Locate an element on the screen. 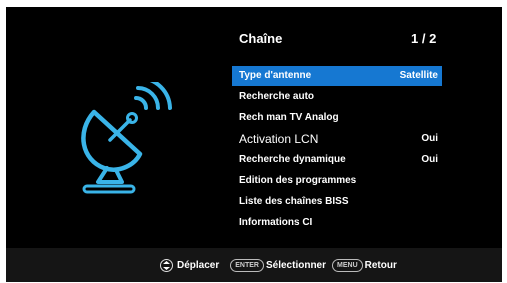 The height and width of the screenshot is (283, 507). menu-item-label: Type d'antenne is located at coordinates (275, 75).